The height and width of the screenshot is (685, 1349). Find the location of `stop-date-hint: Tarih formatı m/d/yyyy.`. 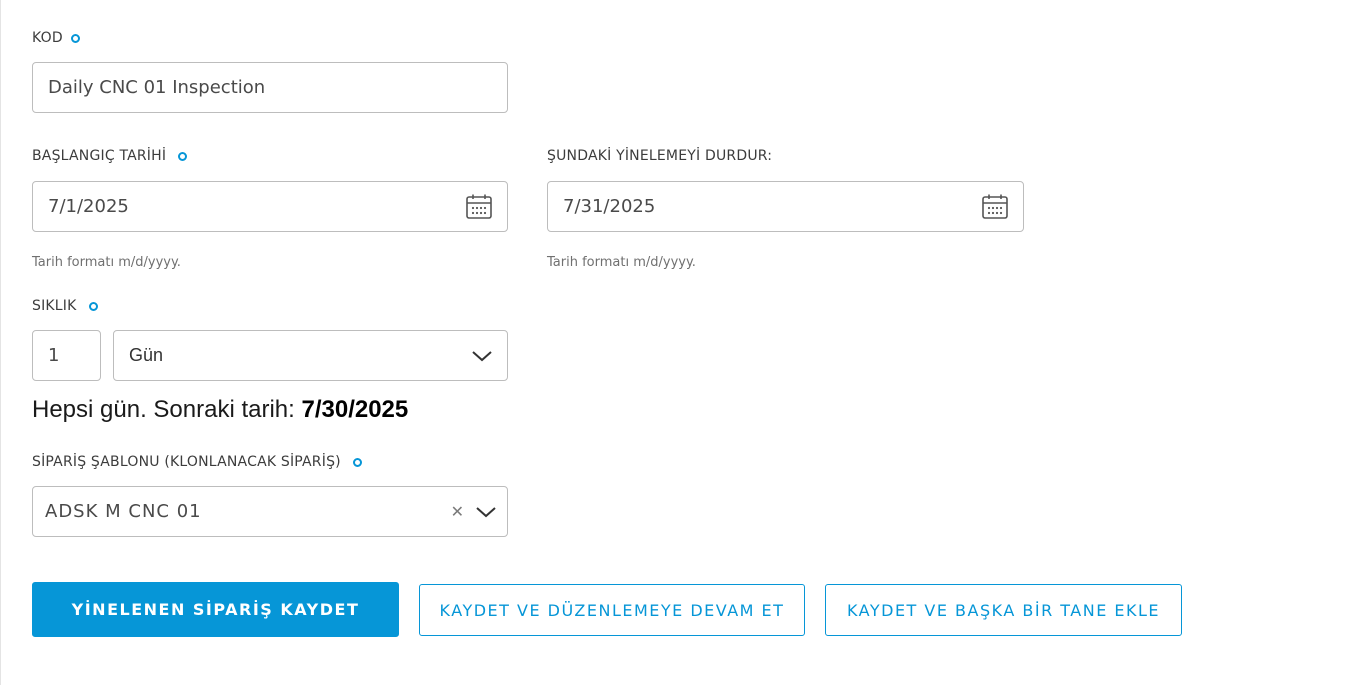

stop-date-hint: Tarih formatı m/d/yyyy. is located at coordinates (621, 262).